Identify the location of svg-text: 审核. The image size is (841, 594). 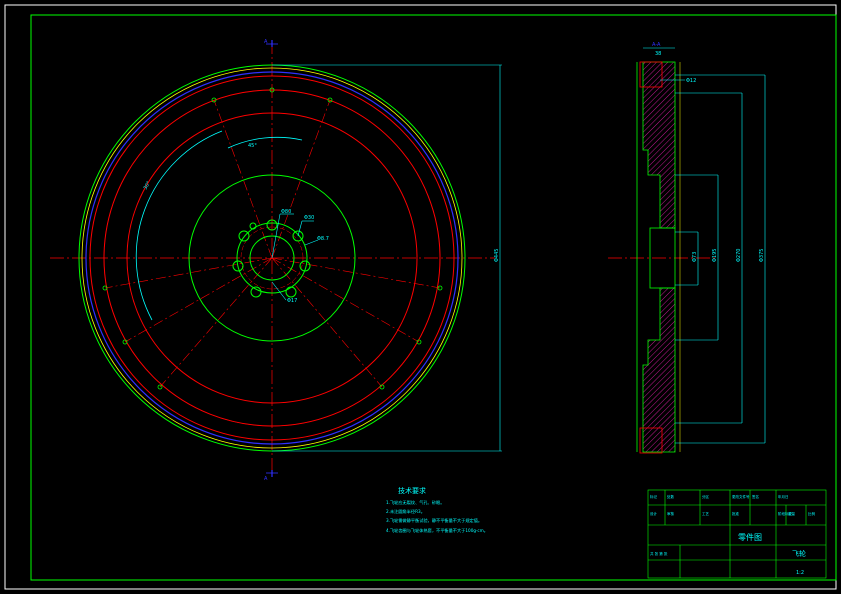
(671, 513).